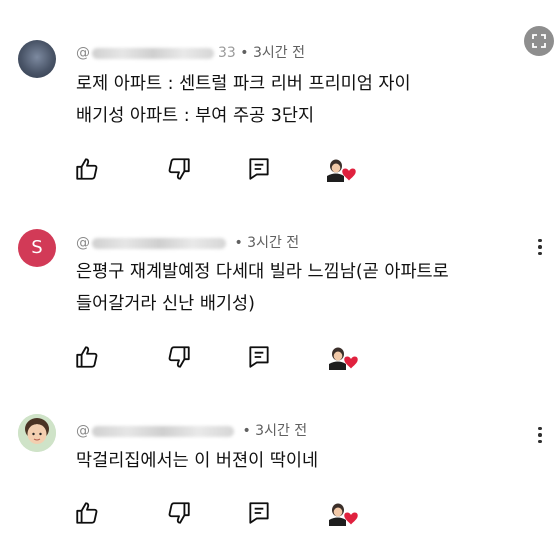 This screenshot has width=560, height=560. What do you see at coordinates (37, 248) in the screenshot?
I see `commenter-avatar: S` at bounding box center [37, 248].